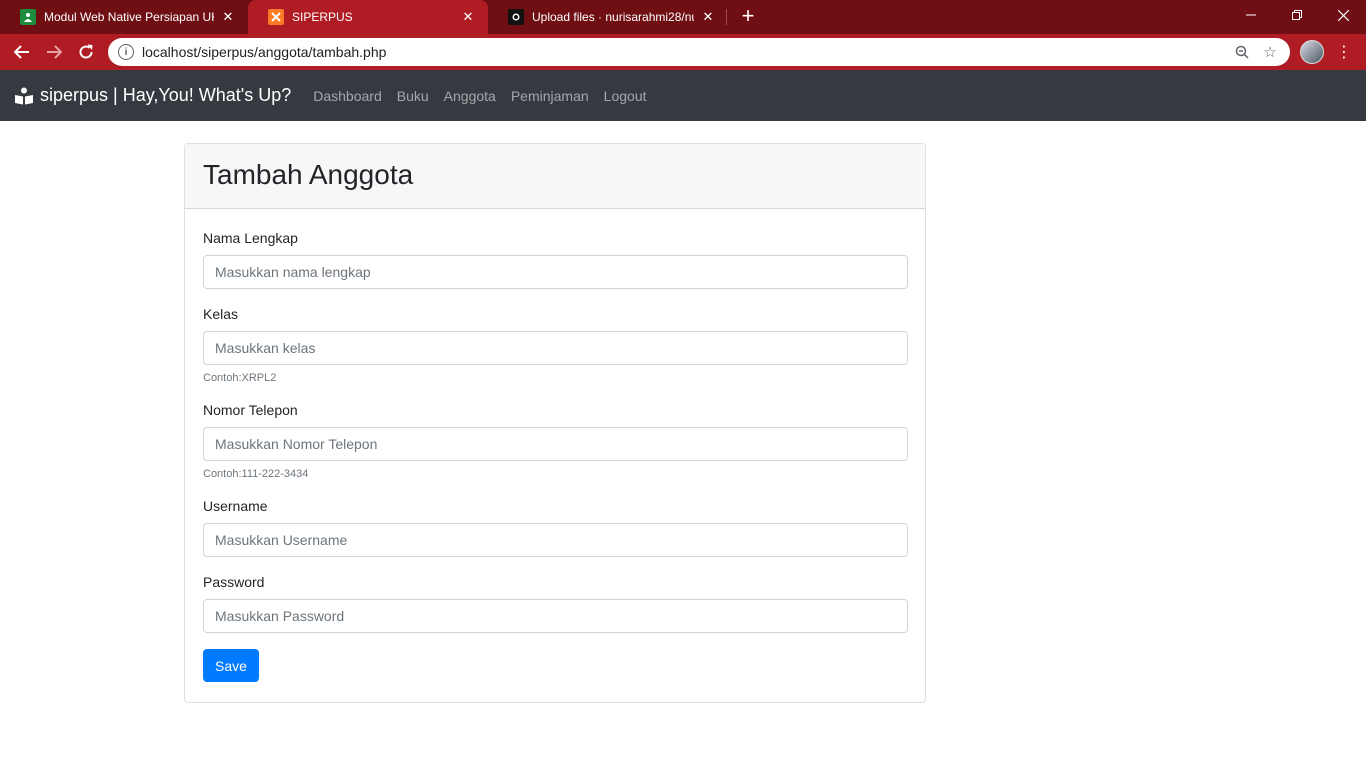  What do you see at coordinates (221, 314) in the screenshot?
I see `kelas-label: Kelas` at bounding box center [221, 314].